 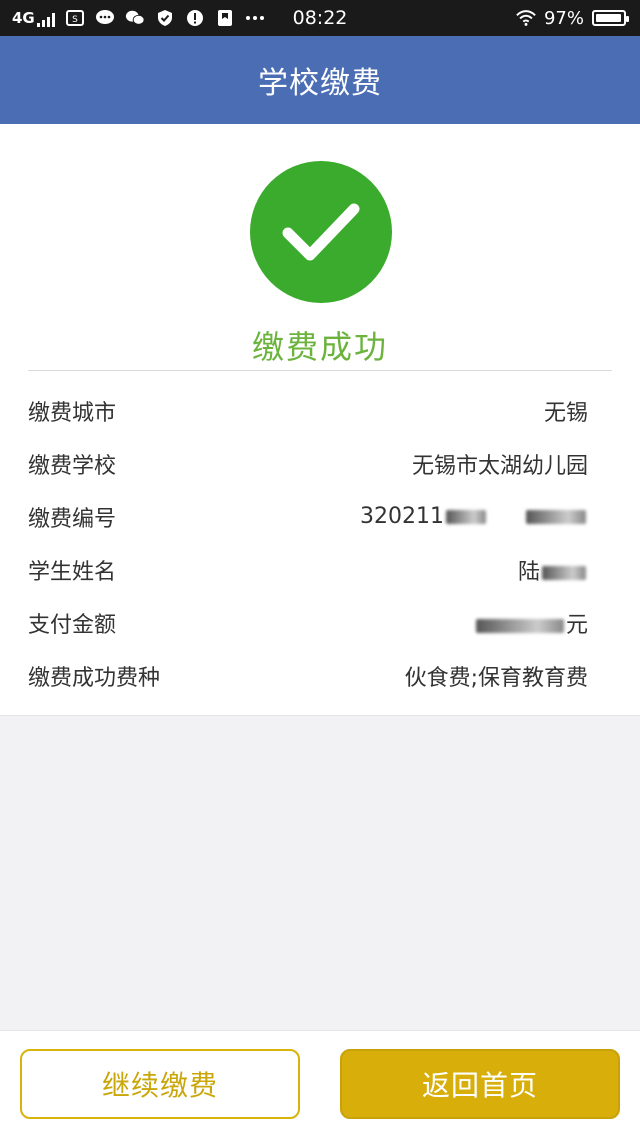 What do you see at coordinates (72, 572) in the screenshot?
I see `detail-label: 学生姓名` at bounding box center [72, 572].